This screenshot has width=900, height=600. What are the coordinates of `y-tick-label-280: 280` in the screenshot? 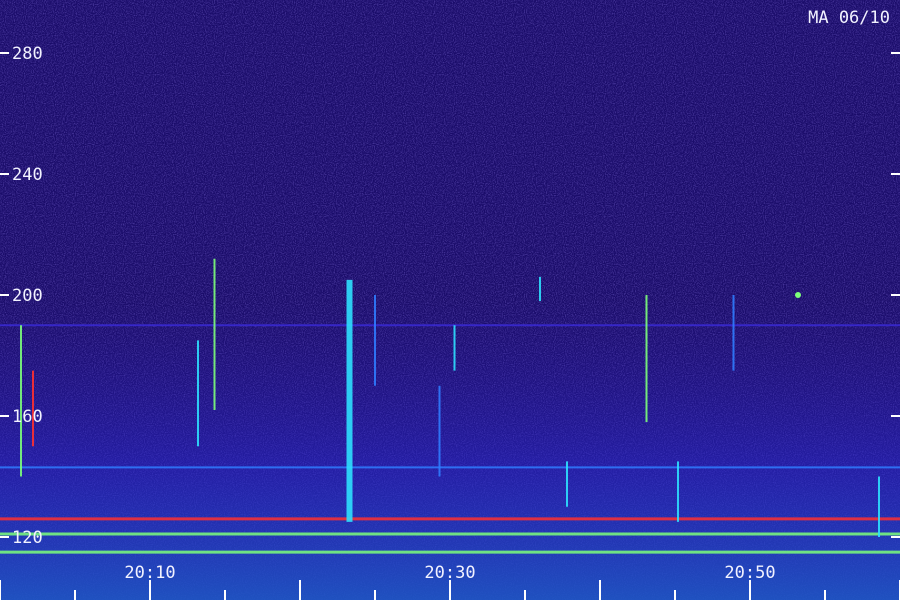 It's located at (27, 54).